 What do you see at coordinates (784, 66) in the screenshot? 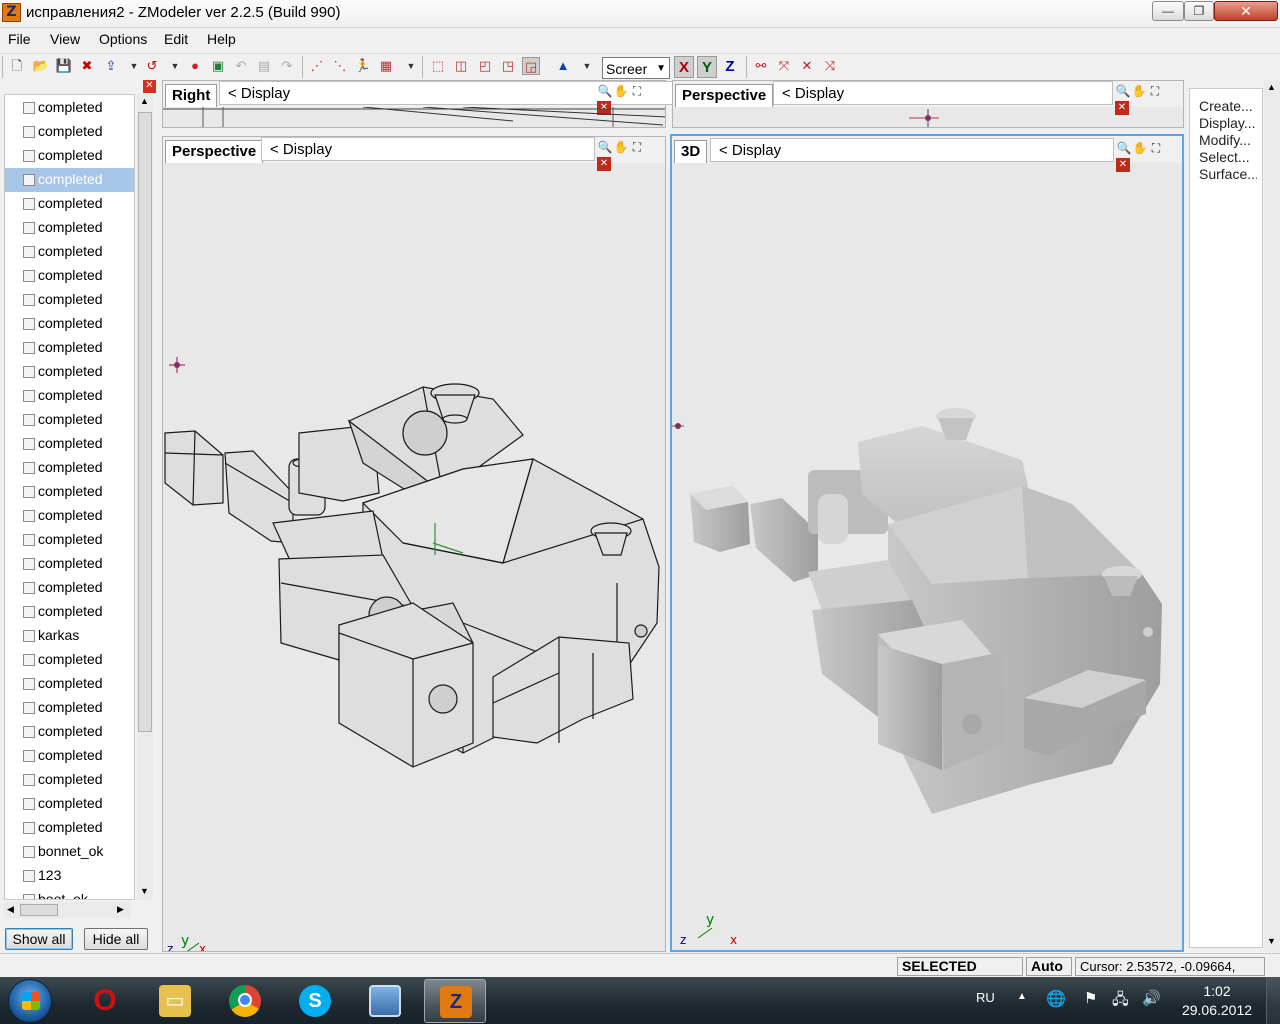
I see `mirror-axis-icon: ⤧` at bounding box center [784, 66].